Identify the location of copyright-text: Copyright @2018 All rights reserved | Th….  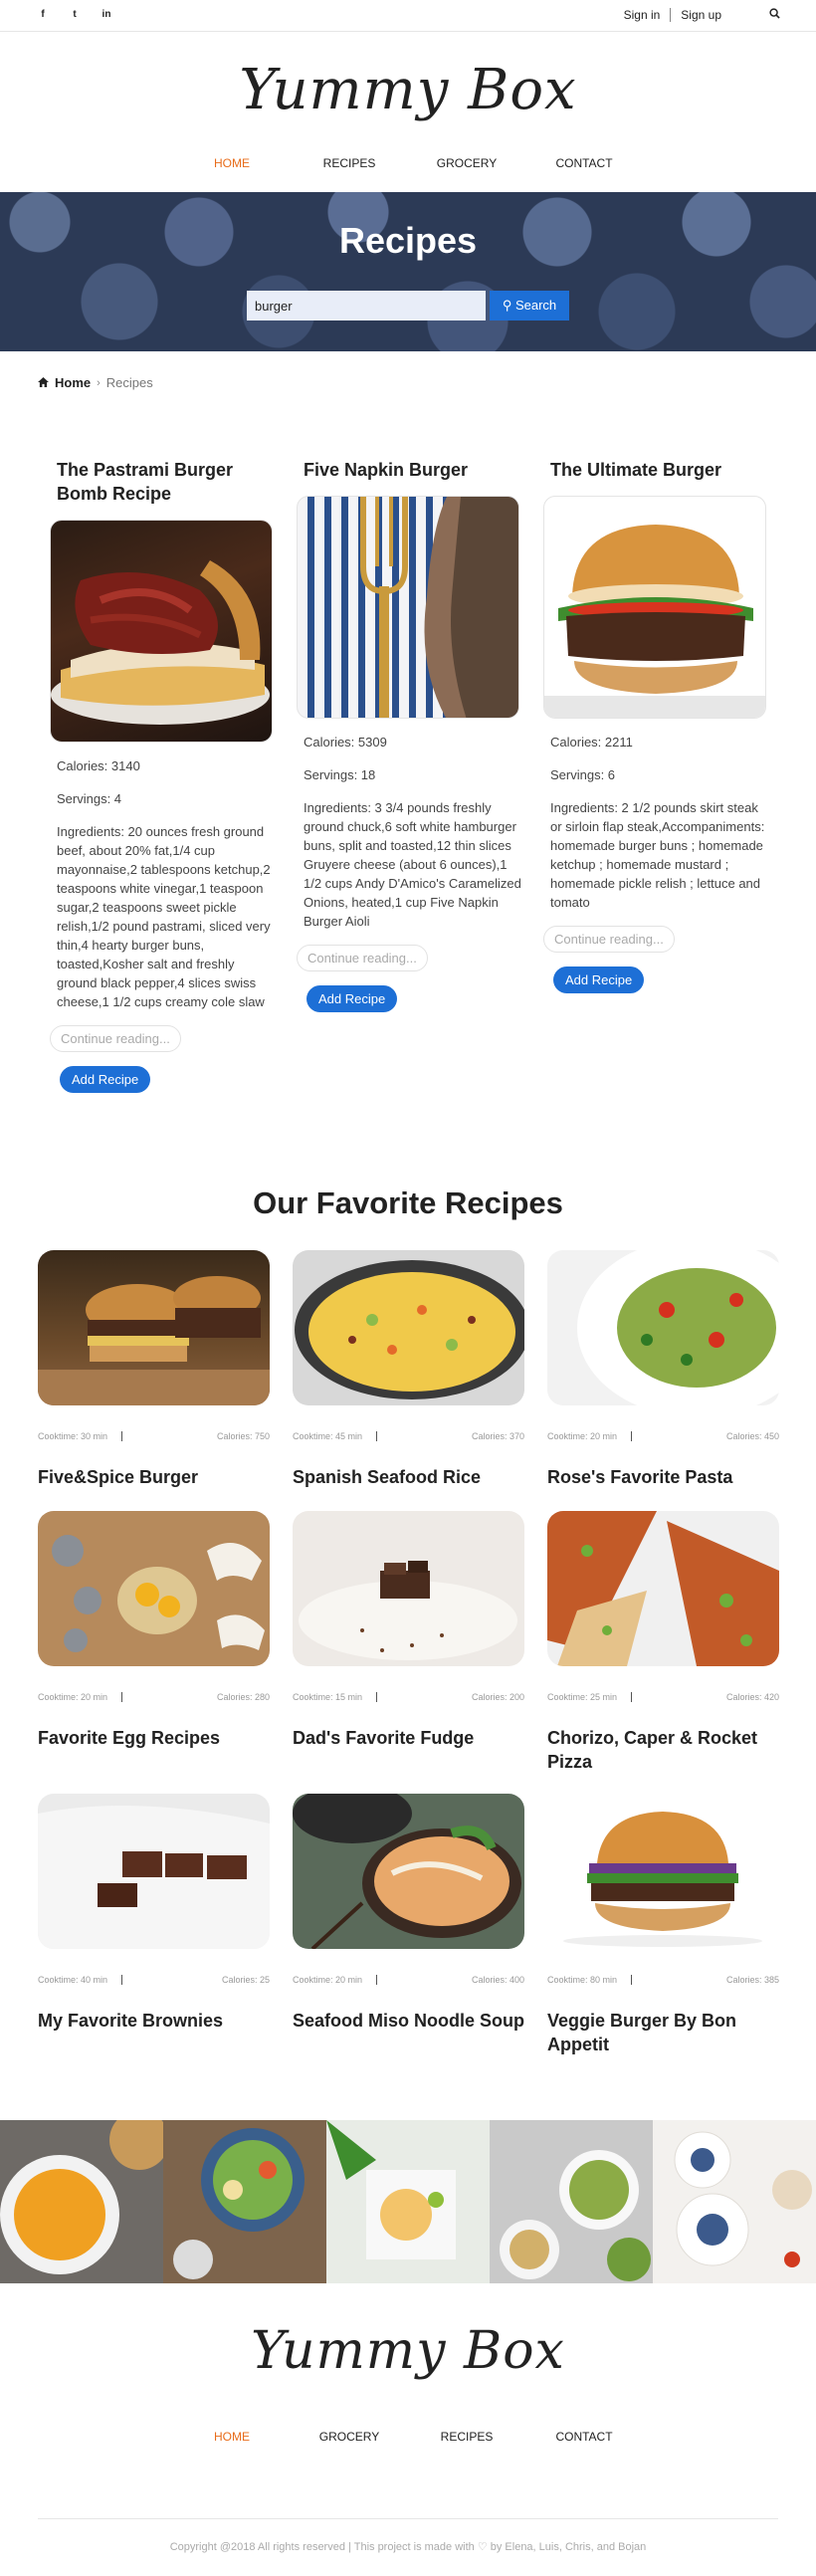
(408, 2547).